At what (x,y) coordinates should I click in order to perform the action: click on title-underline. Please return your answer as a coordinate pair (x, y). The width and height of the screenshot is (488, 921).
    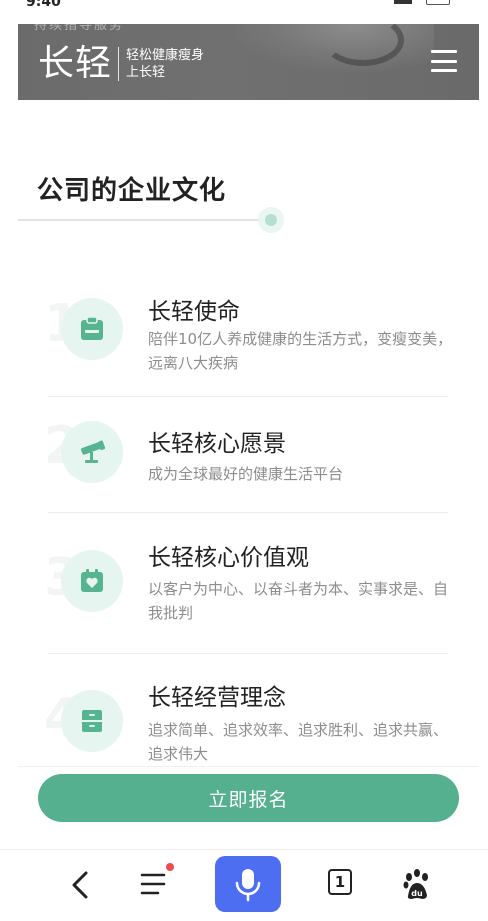
    Looking at the image, I should click on (144, 220).